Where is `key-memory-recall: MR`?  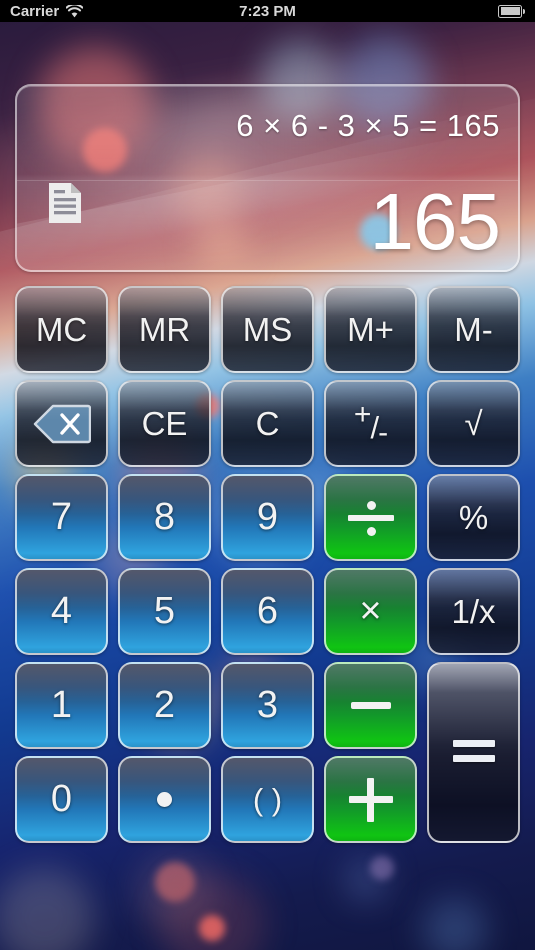
key-memory-recall: MR is located at coordinates (164, 329).